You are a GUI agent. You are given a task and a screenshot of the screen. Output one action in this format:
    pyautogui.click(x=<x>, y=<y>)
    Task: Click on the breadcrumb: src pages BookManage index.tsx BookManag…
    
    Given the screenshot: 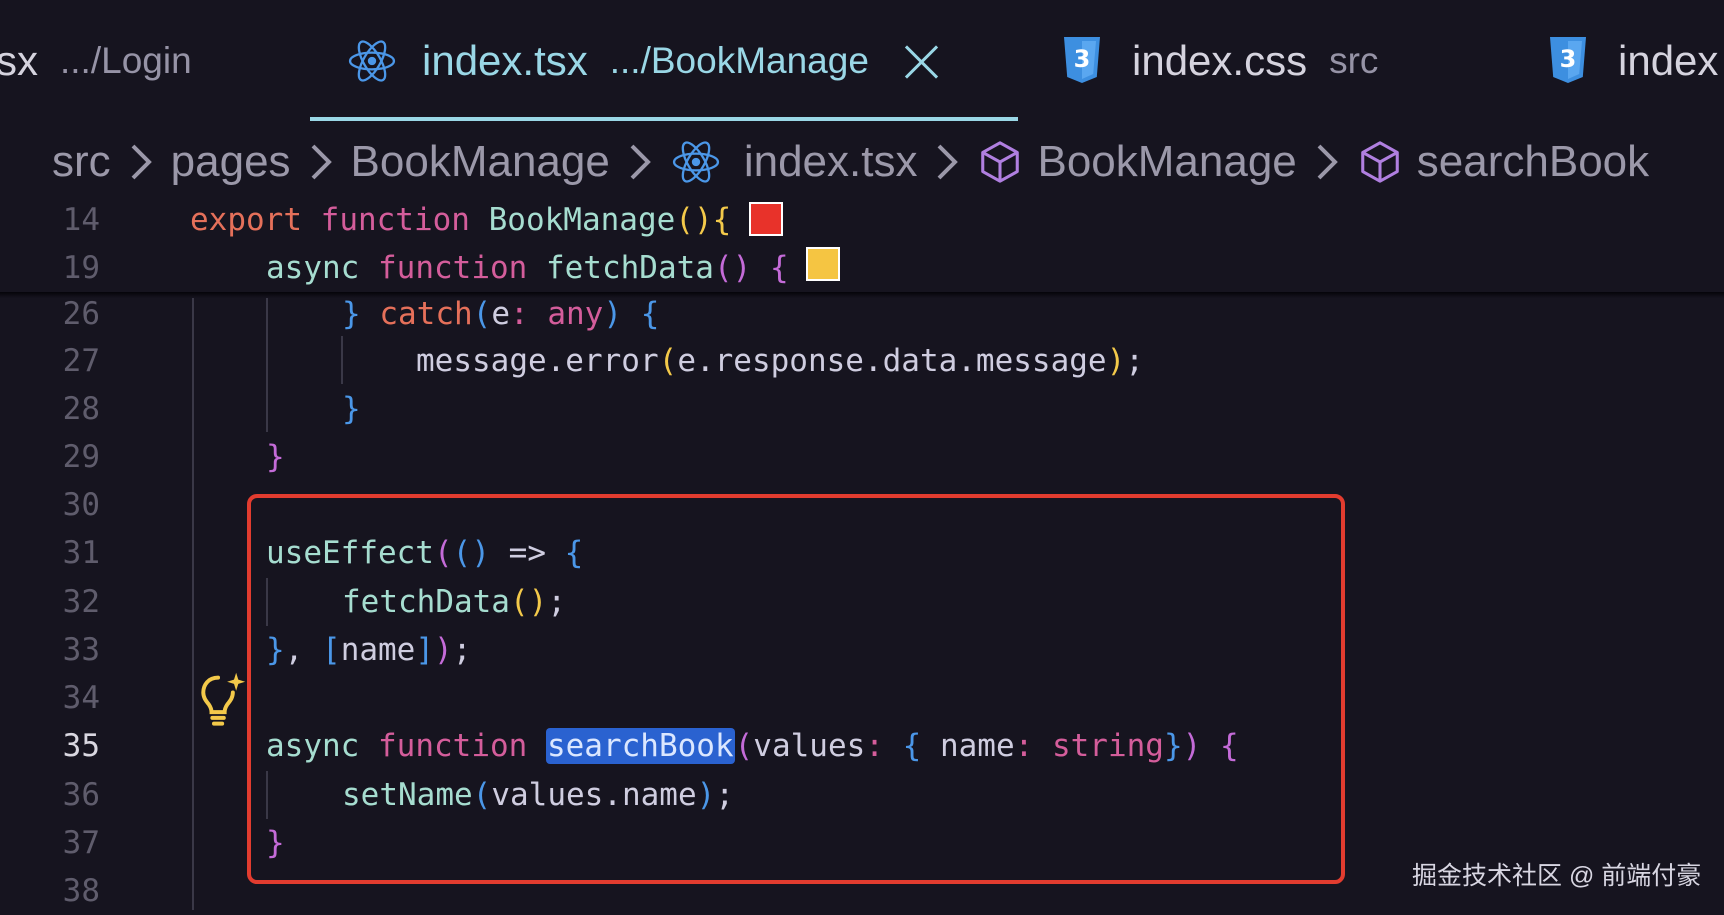 What is the action you would take?
    pyautogui.click(x=850, y=162)
    